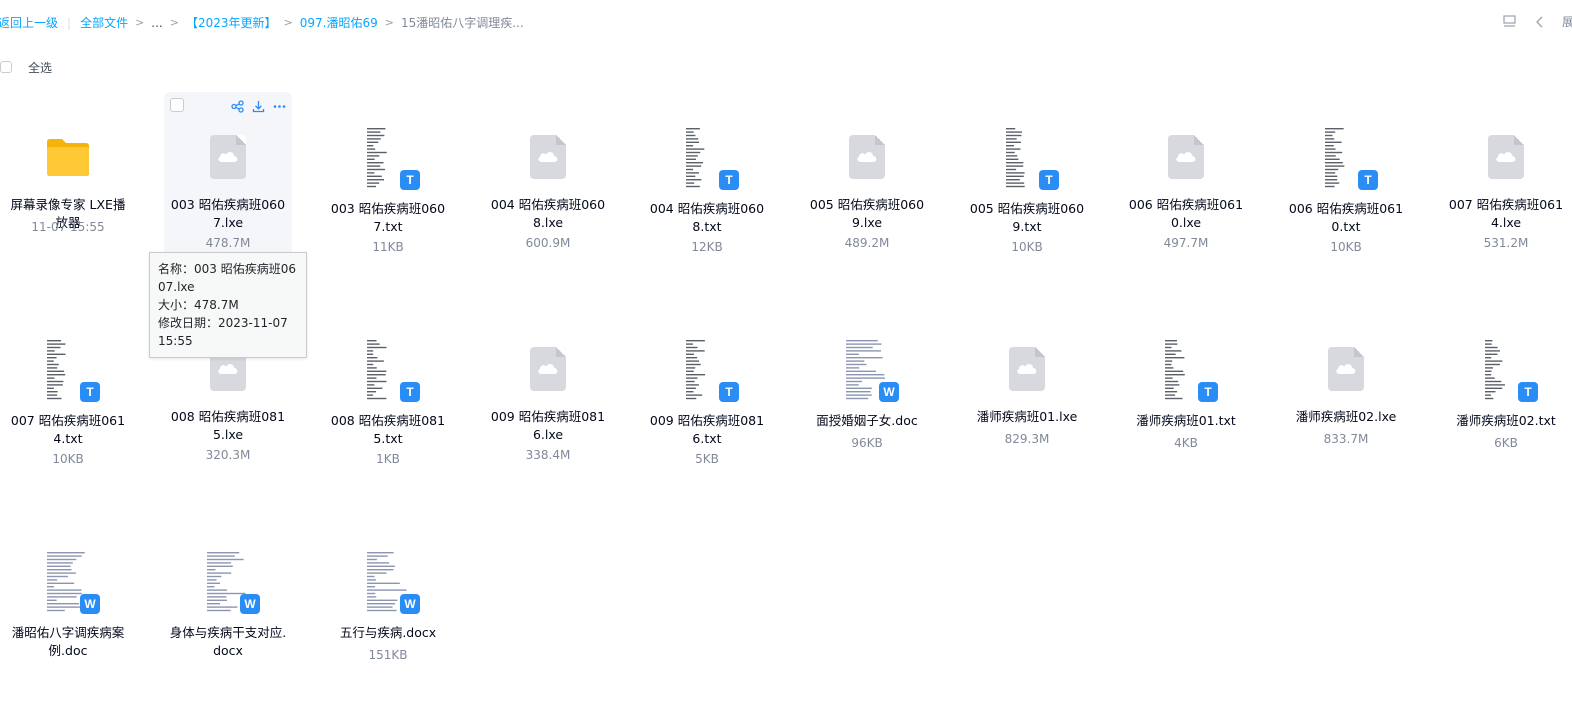 This screenshot has width=1572, height=716. What do you see at coordinates (388, 459) in the screenshot?
I see `file-size: 1KB` at bounding box center [388, 459].